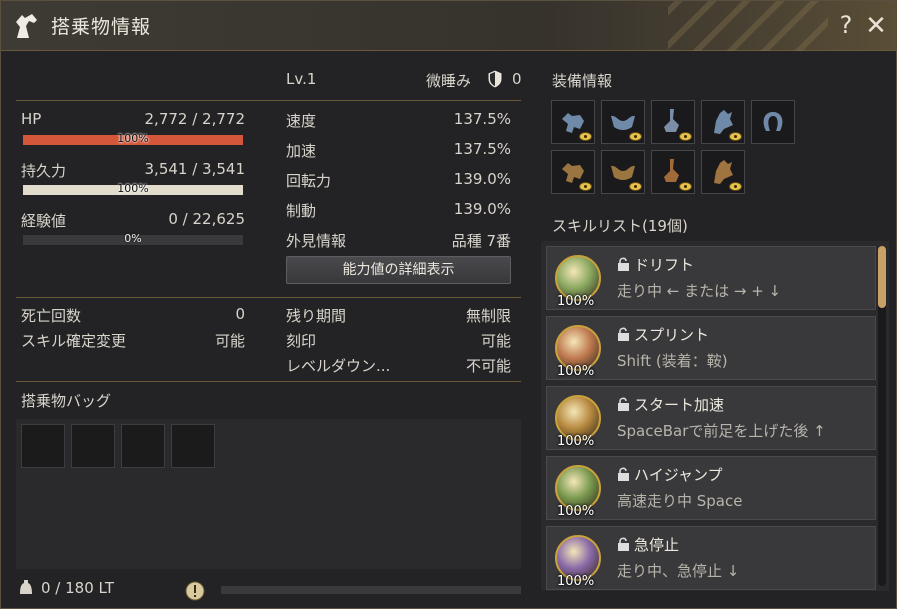  What do you see at coordinates (309, 181) in the screenshot?
I see `stat-label-turning: 回転力` at bounding box center [309, 181].